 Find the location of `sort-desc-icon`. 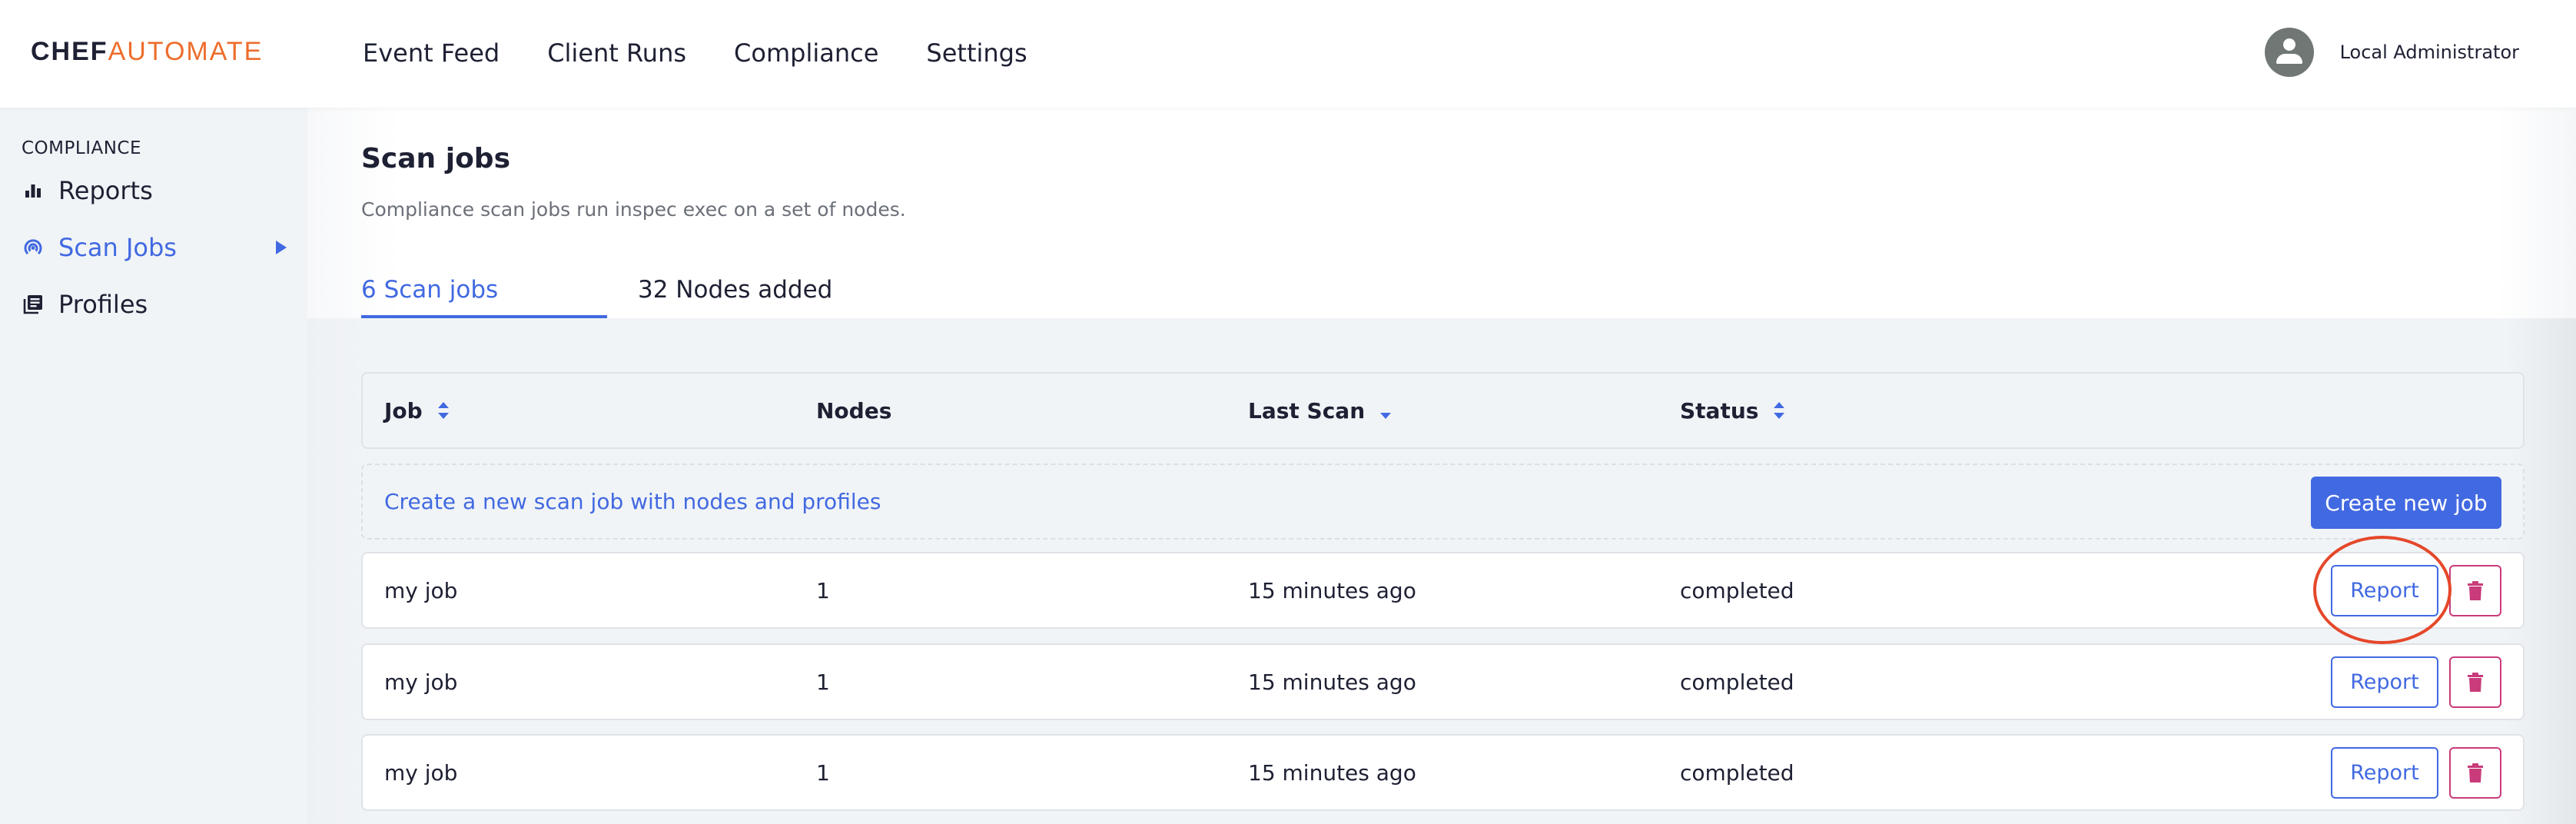

sort-desc-icon is located at coordinates (1386, 411).